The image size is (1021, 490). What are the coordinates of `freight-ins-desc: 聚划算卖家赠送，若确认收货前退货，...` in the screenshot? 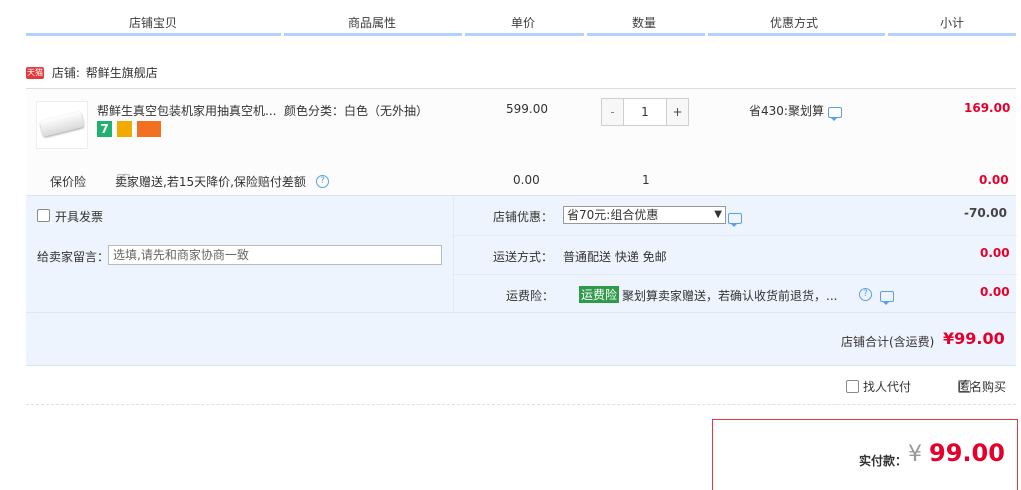 It's located at (730, 296).